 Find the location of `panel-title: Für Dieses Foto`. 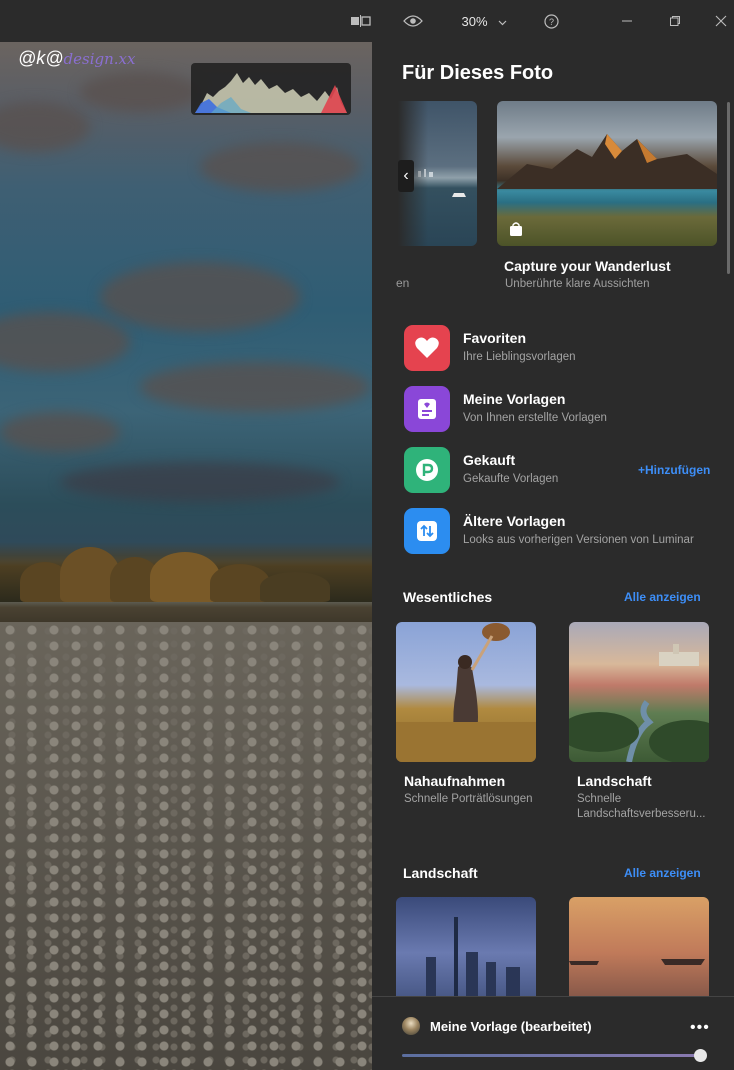

panel-title: Für Dieses Foto is located at coordinates (478, 73).